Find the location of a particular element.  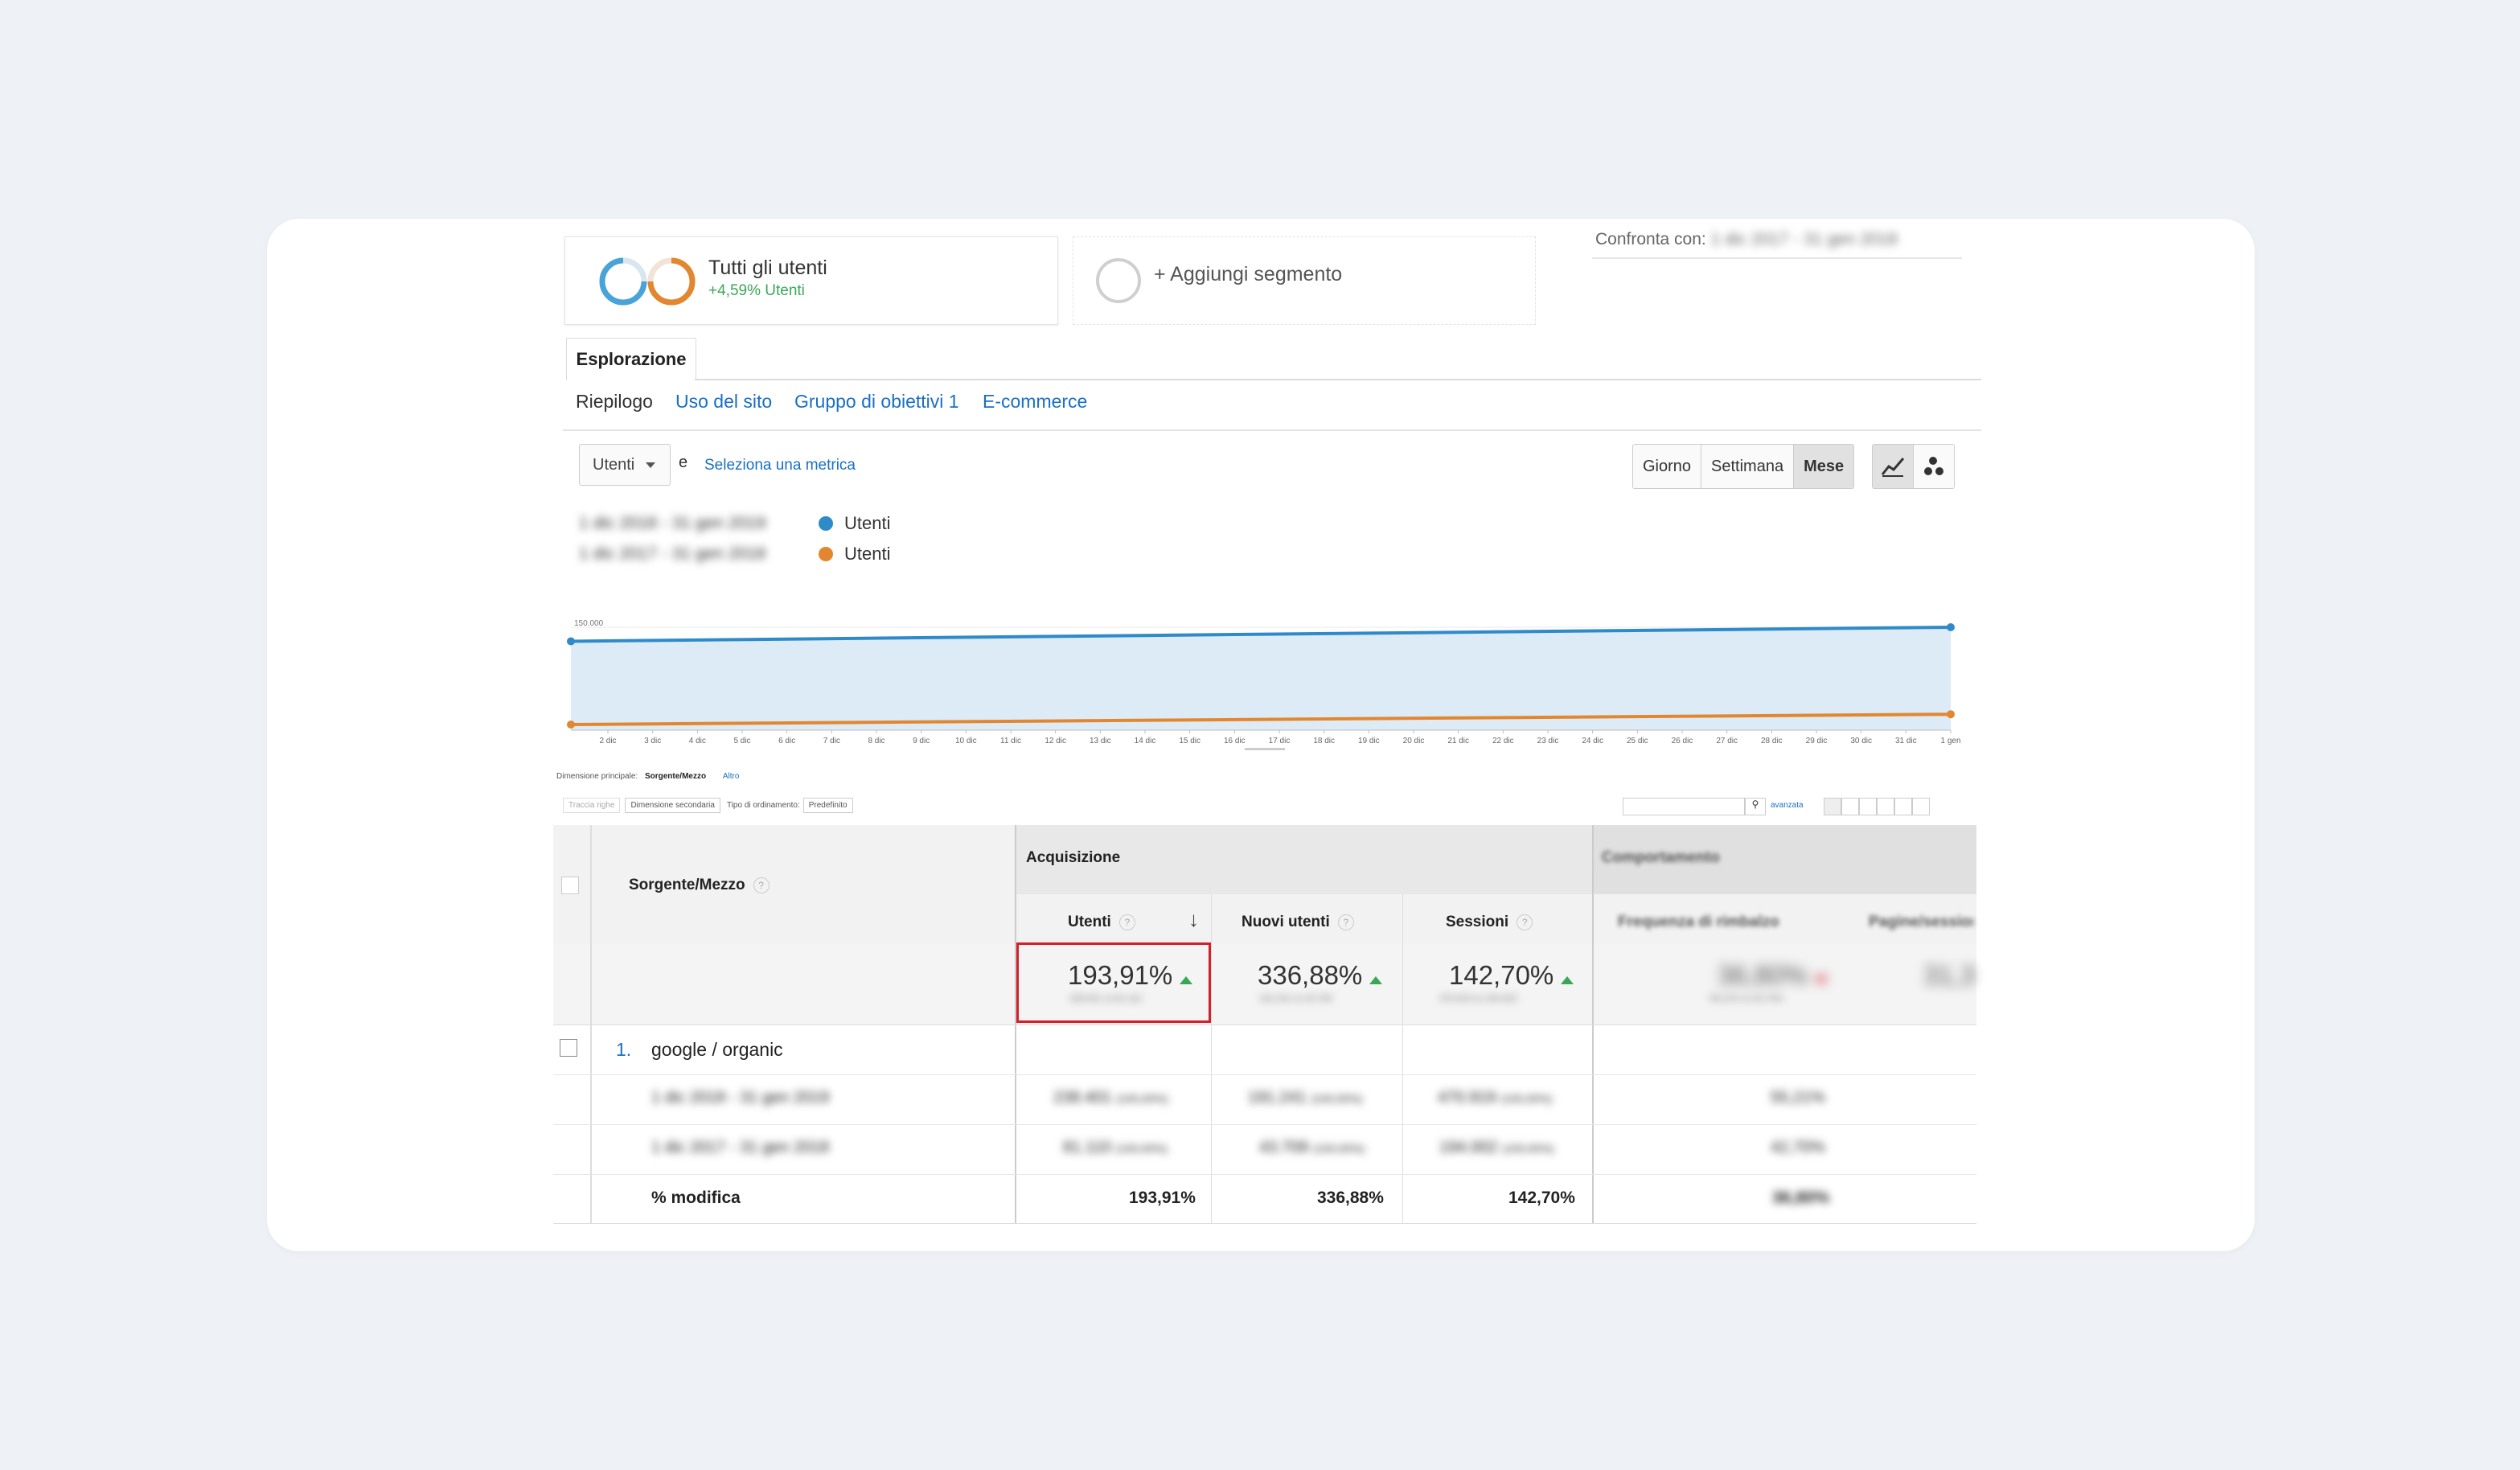

subnav-uso-sito: Uso del sito is located at coordinates (723, 402).